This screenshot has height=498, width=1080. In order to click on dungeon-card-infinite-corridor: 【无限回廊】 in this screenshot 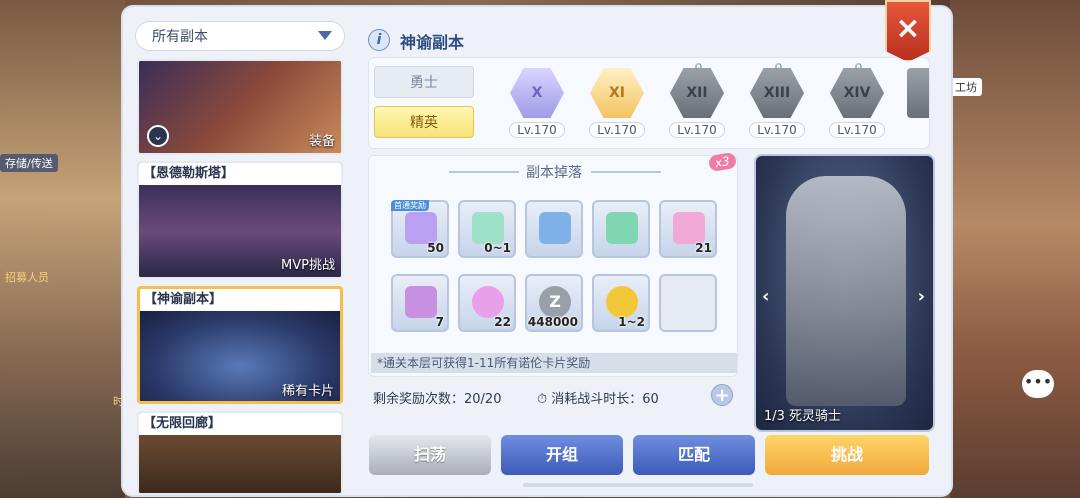, I will do `click(240, 453)`.